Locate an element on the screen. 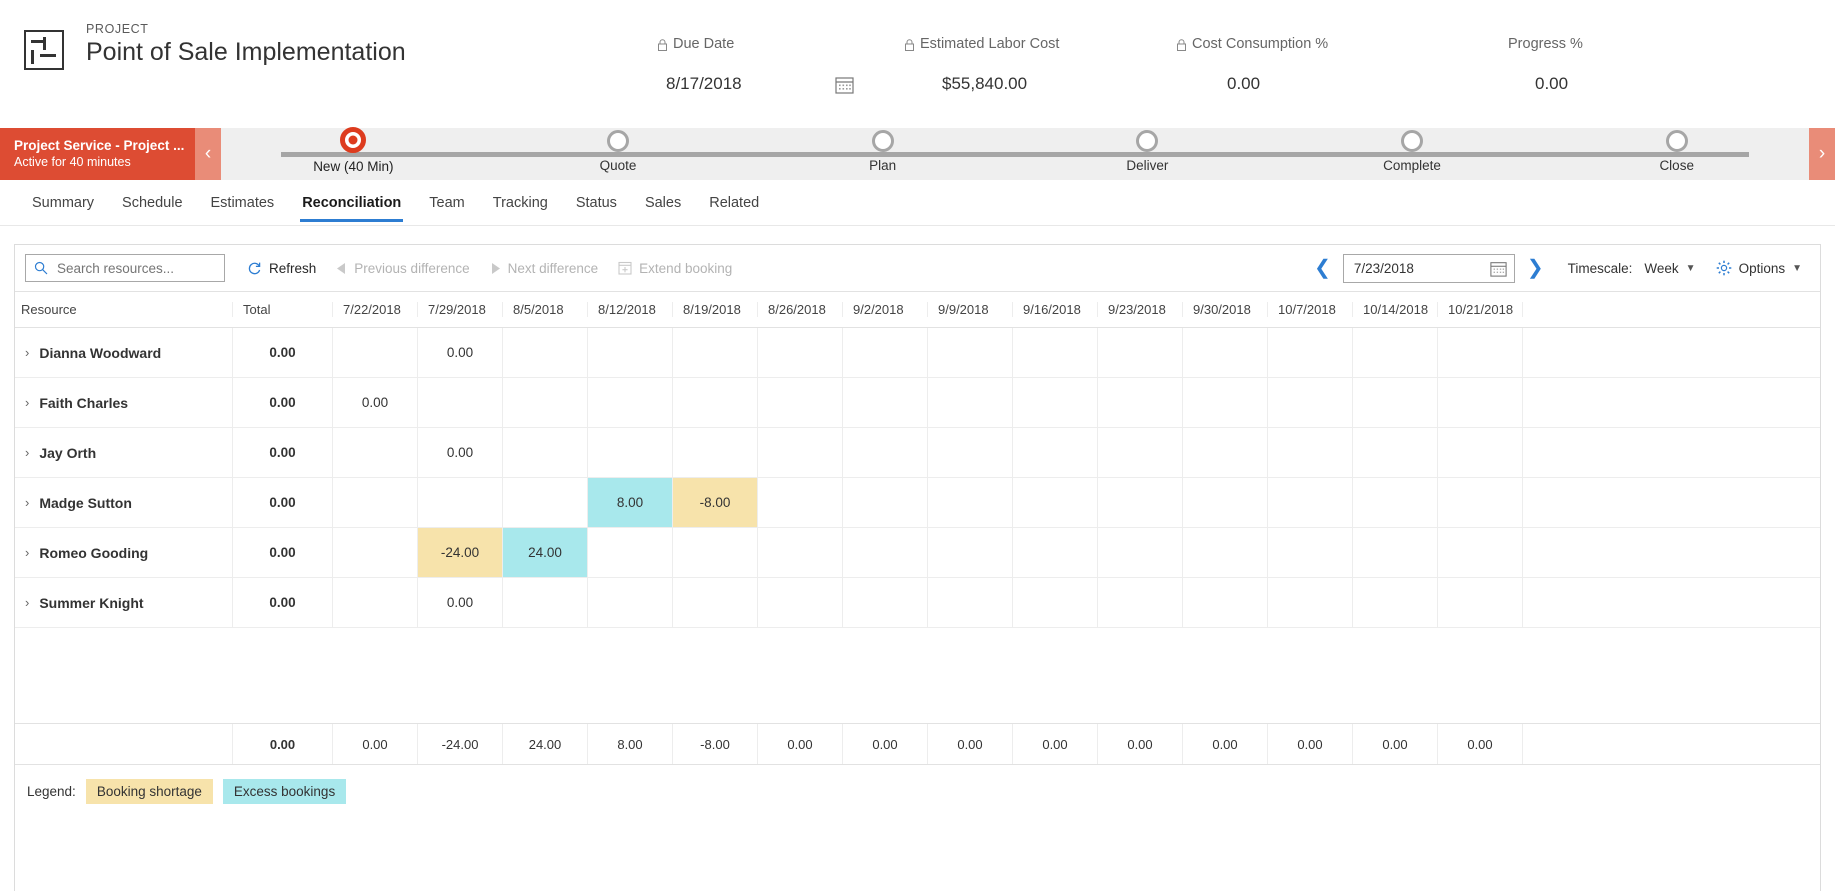 The width and height of the screenshot is (1835, 891). date-next-button: ❯ is located at coordinates (1535, 268).